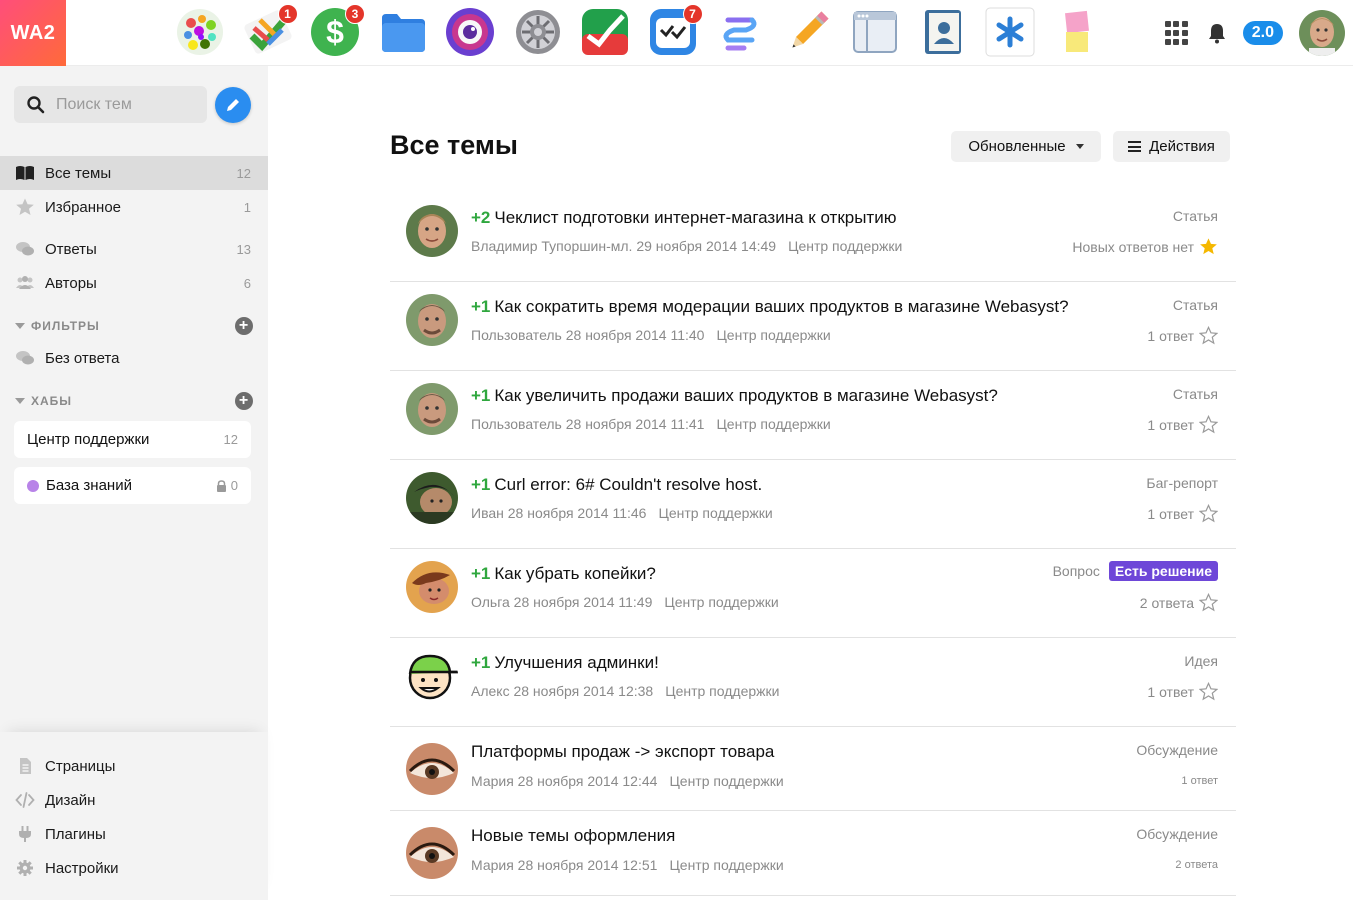  I want to click on version-badge: 2.0, so click(1262, 33).